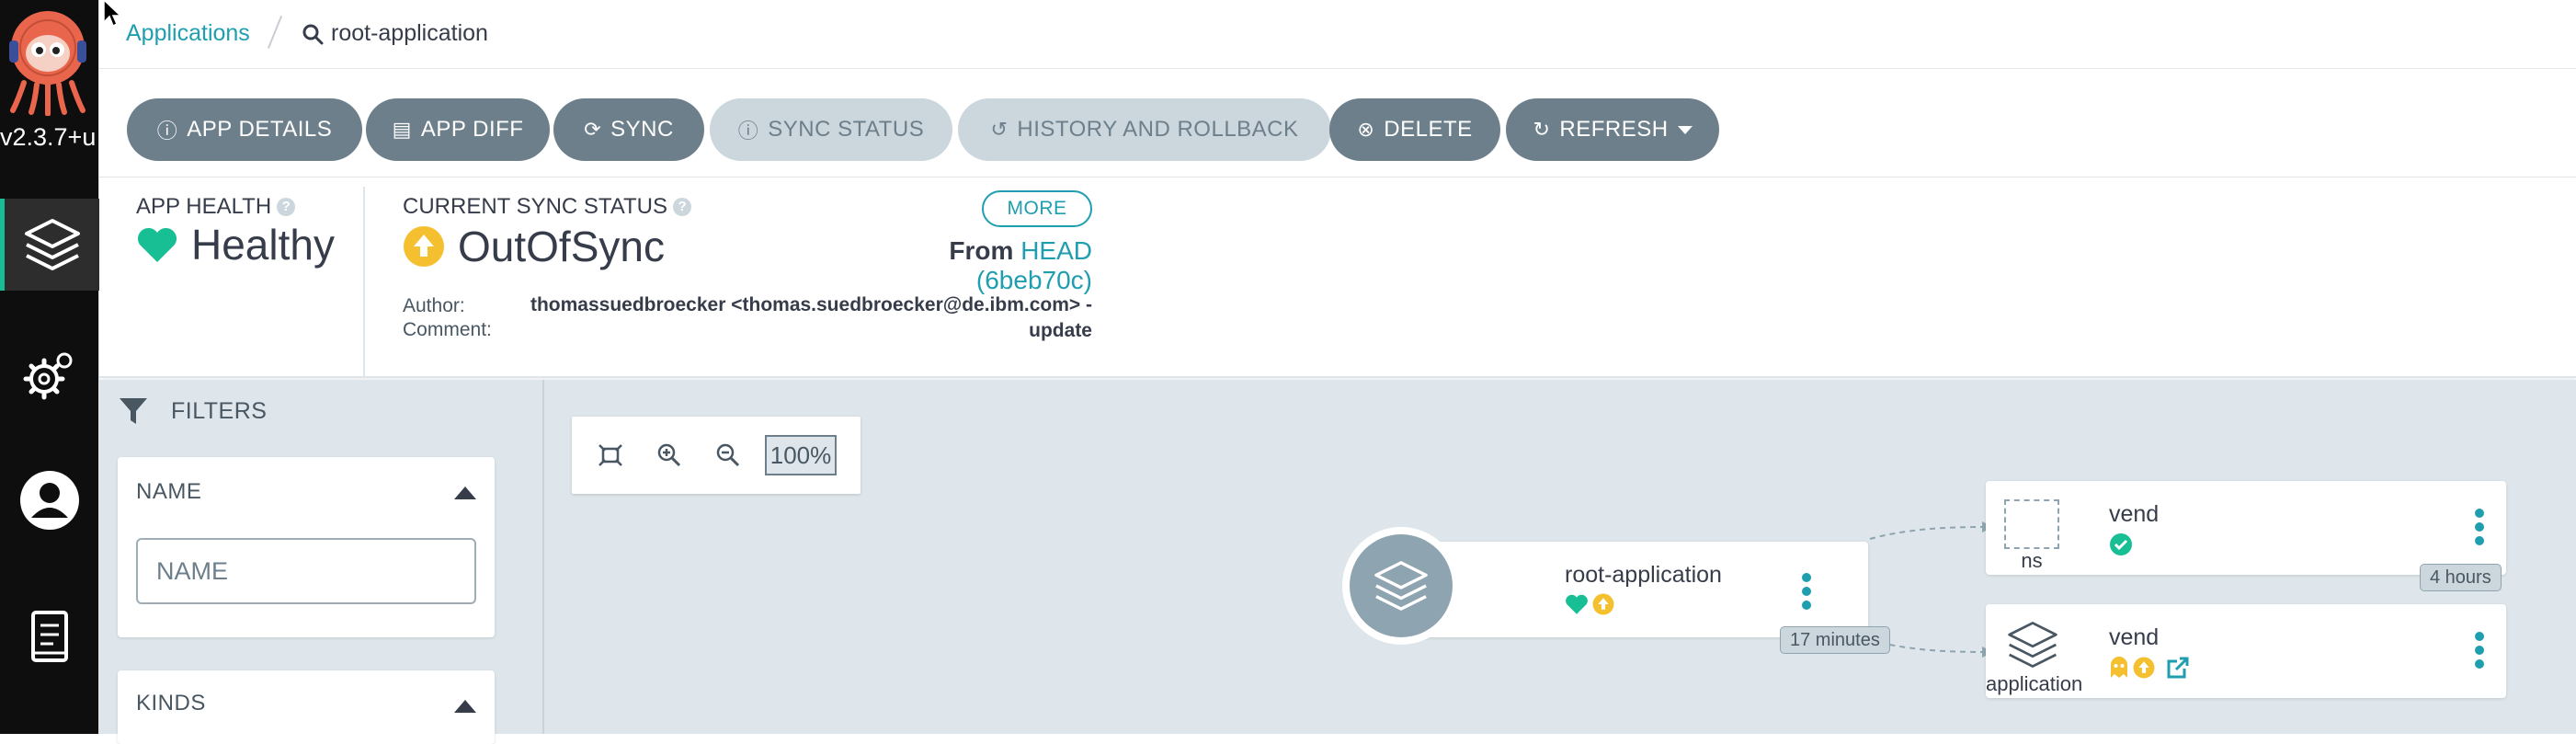 The image size is (2576, 744). I want to click on breadcrumb-current: root-application, so click(395, 33).